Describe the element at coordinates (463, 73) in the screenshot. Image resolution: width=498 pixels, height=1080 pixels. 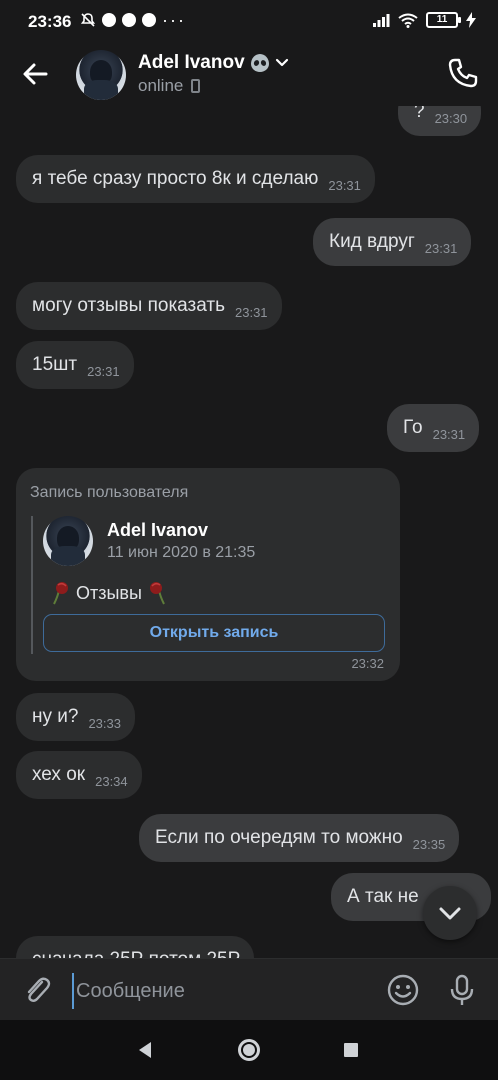
I see `call-button` at that location.